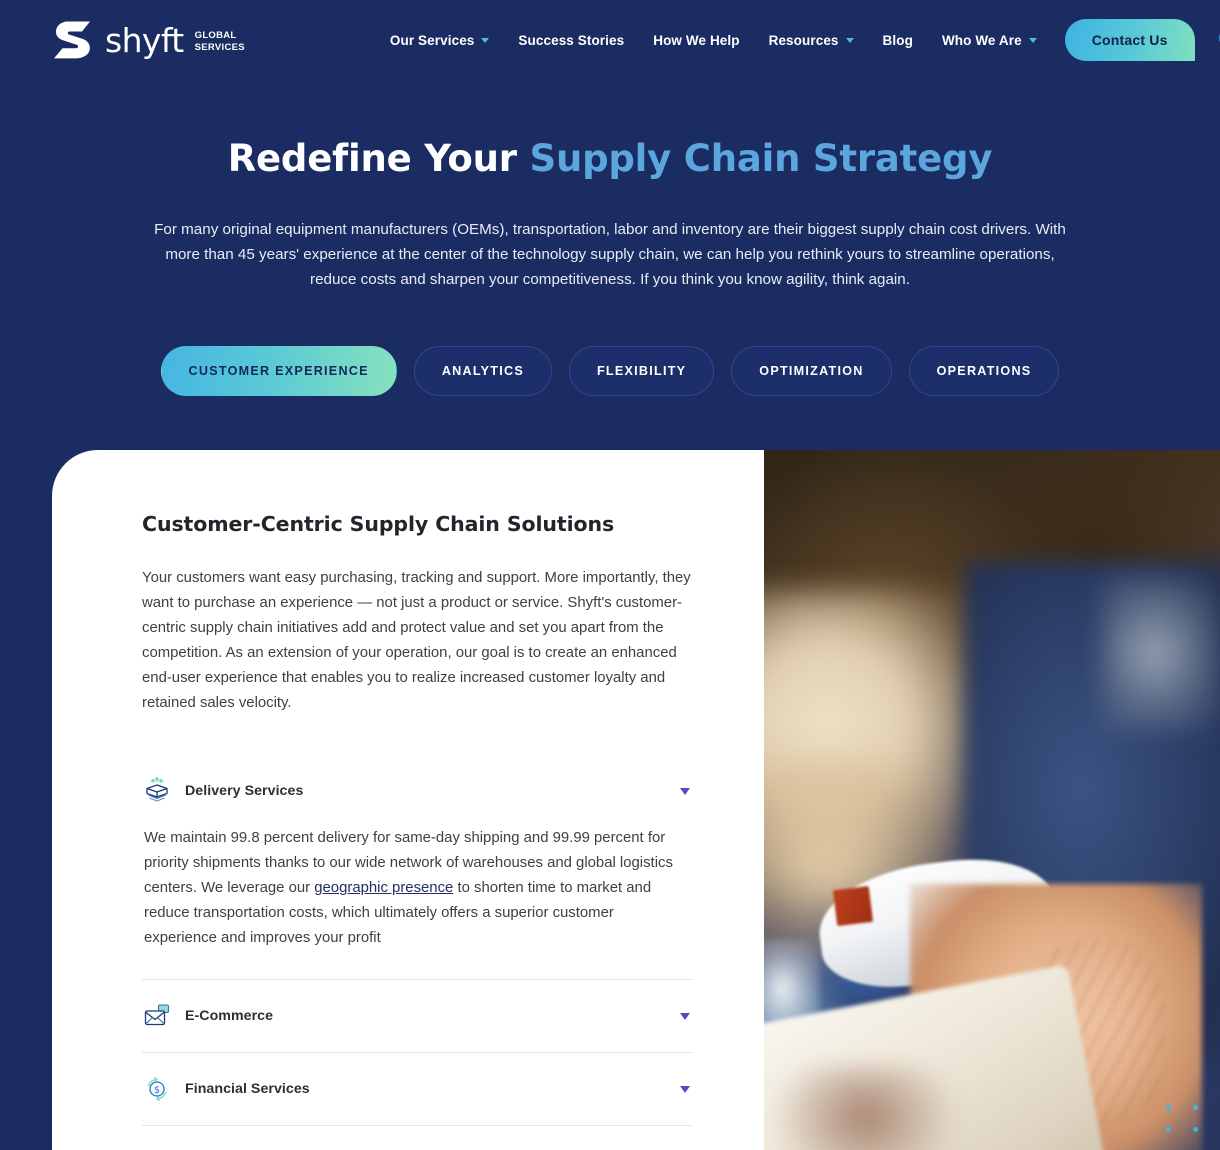  What do you see at coordinates (984, 370) in the screenshot?
I see `tab-operations: OPERATIONS` at bounding box center [984, 370].